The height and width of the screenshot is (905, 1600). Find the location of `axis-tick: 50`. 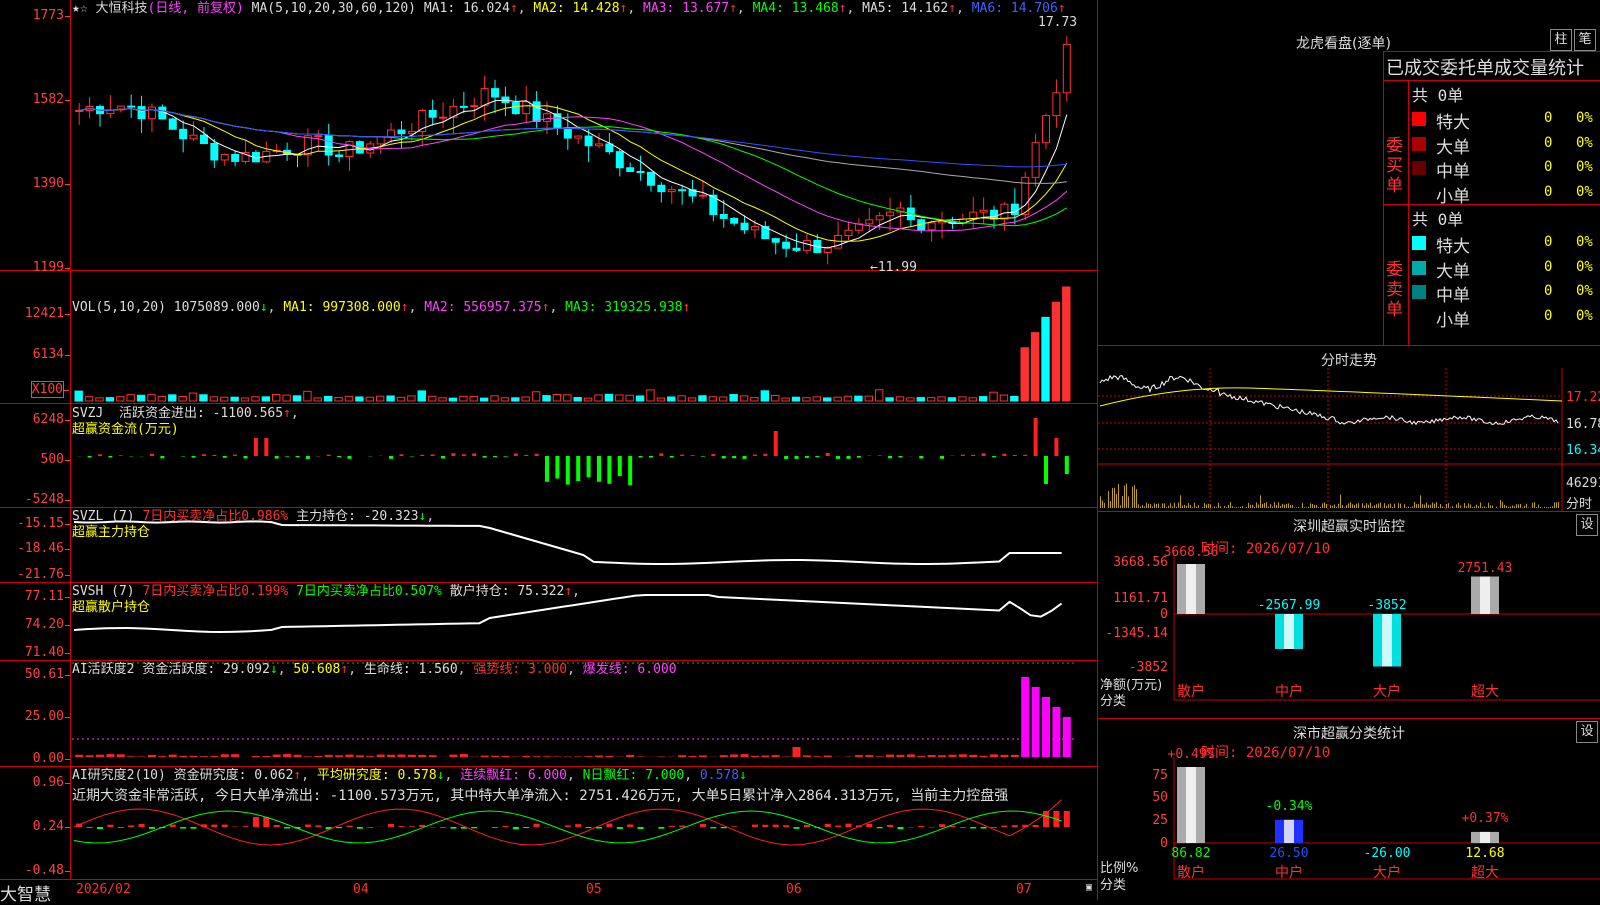

axis-tick: 50 is located at coordinates (1160, 797).